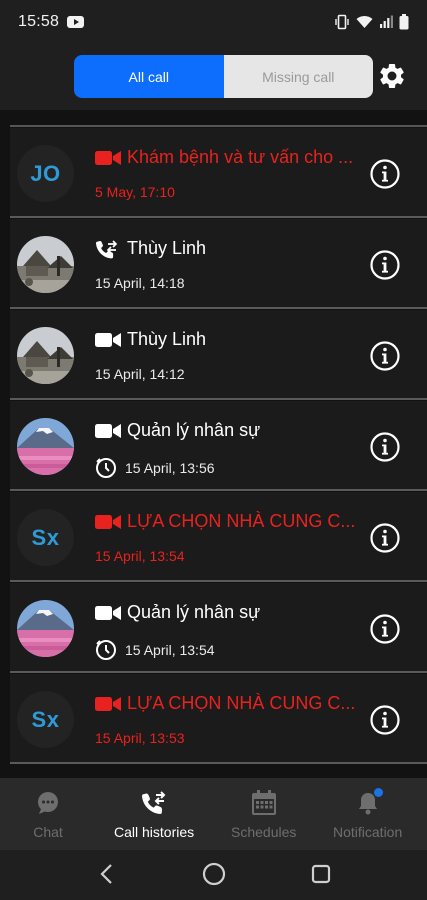 This screenshot has width=427, height=900. I want to click on call-date: 15 April, 14:12, so click(140, 374).